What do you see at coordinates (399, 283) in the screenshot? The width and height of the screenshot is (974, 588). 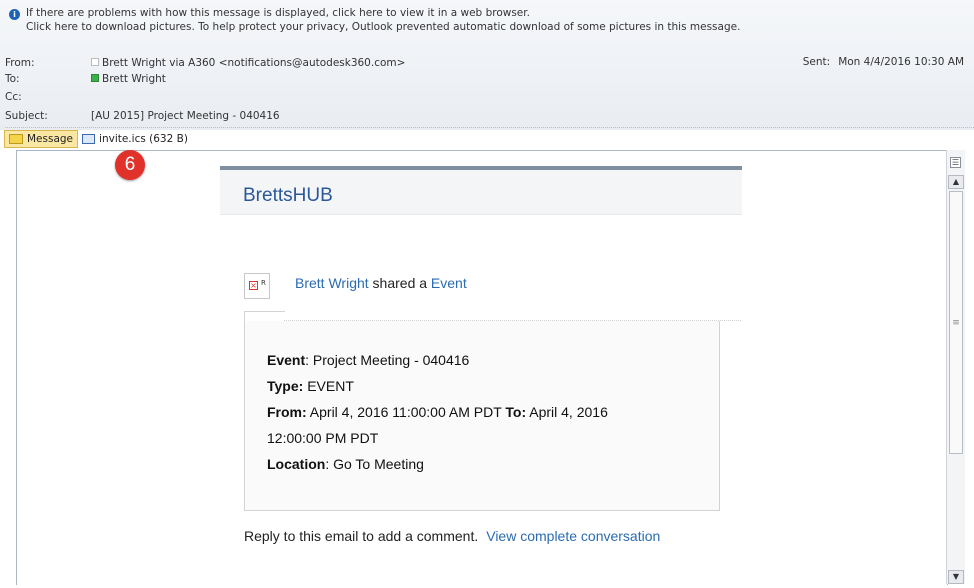 I see `shared-text: shared a` at bounding box center [399, 283].